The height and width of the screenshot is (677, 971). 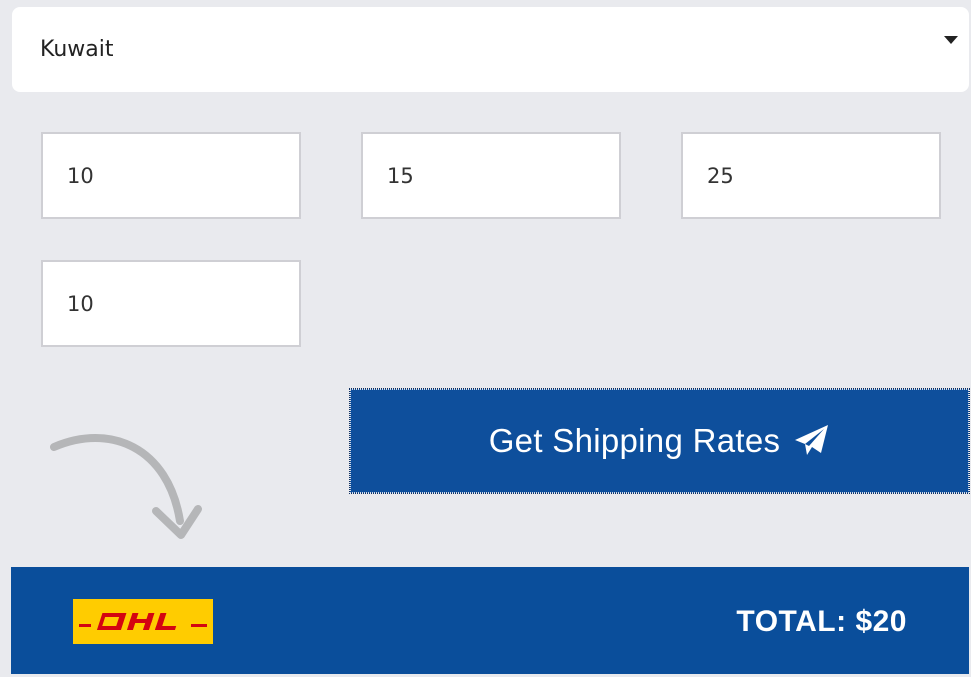 I want to click on caret-down-icon, so click(x=951, y=40).